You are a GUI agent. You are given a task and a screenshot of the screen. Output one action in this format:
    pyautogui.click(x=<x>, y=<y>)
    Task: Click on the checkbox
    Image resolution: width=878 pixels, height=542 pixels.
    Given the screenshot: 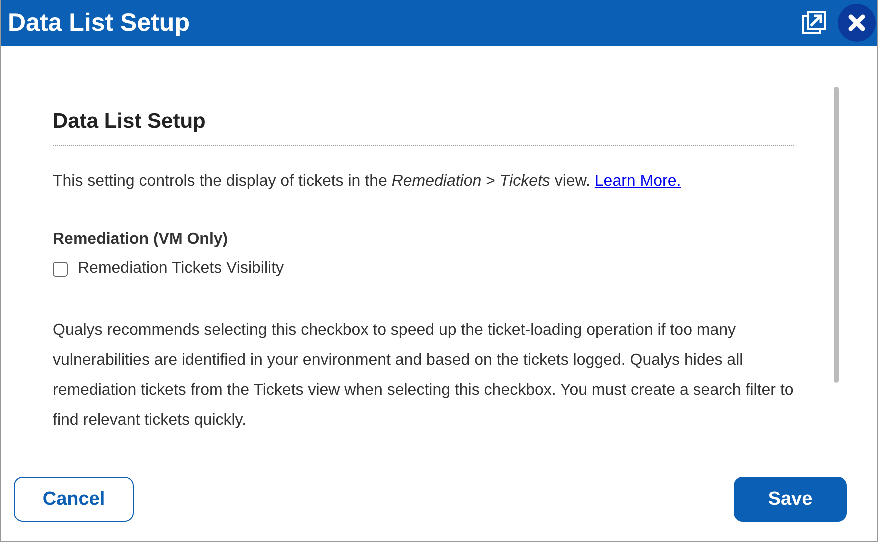 What is the action you would take?
    pyautogui.click(x=60, y=269)
    